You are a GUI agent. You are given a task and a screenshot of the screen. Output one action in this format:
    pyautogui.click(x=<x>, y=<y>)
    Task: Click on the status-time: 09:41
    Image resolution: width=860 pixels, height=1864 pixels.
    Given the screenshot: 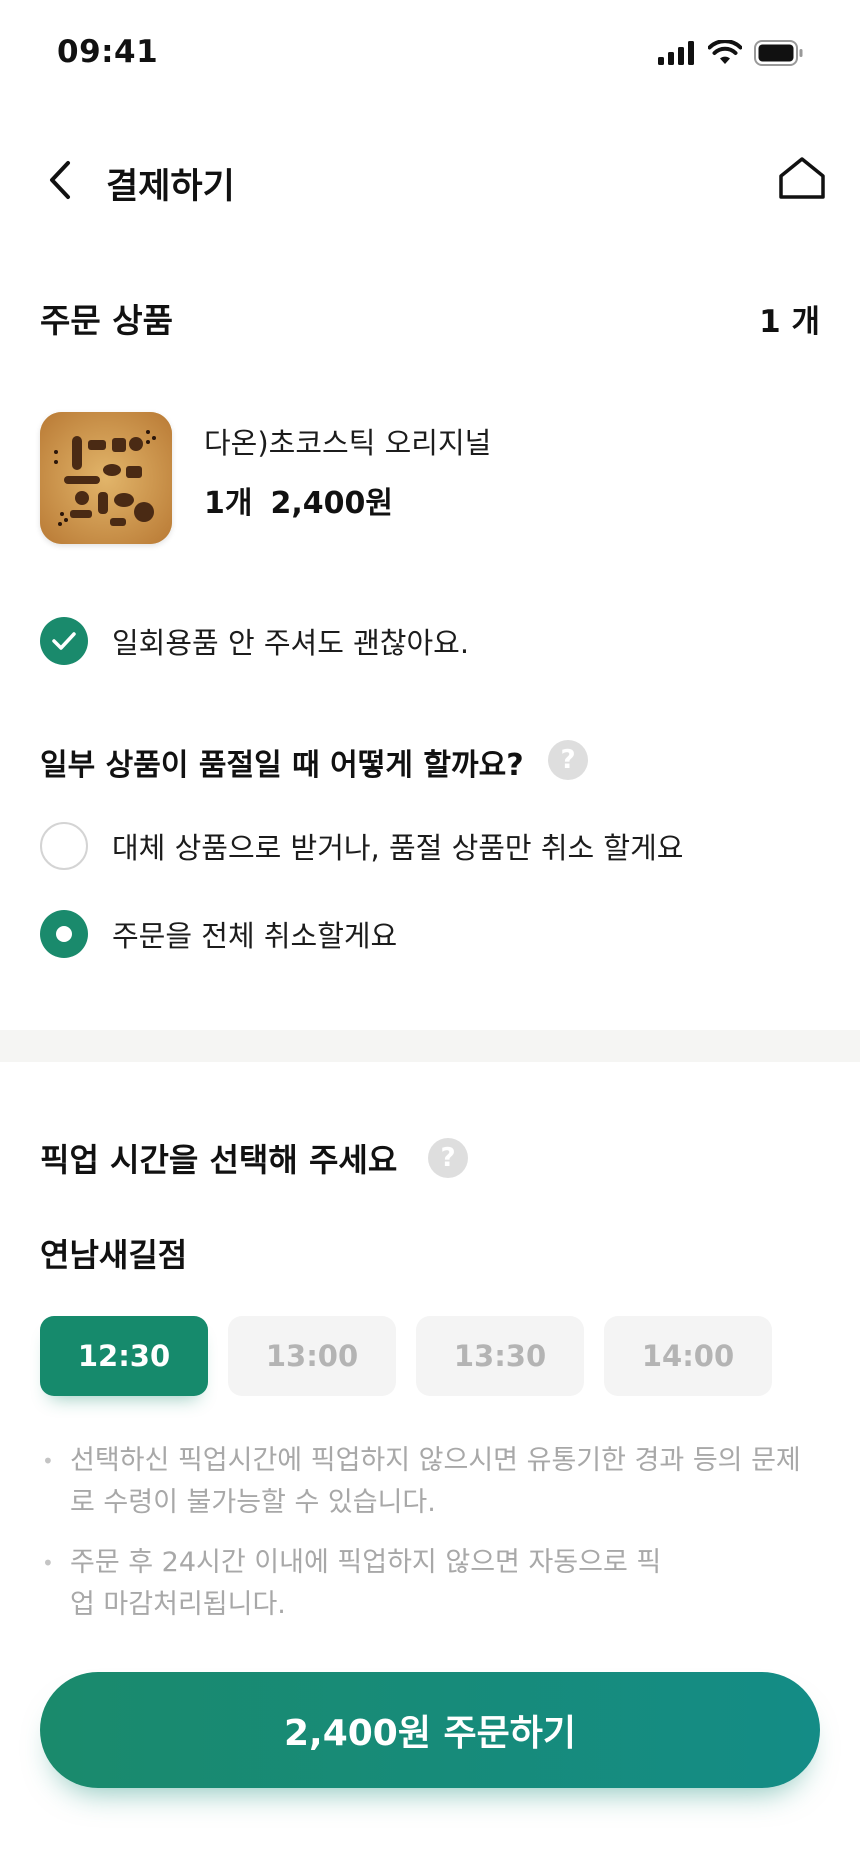 What is the action you would take?
    pyautogui.click(x=108, y=52)
    